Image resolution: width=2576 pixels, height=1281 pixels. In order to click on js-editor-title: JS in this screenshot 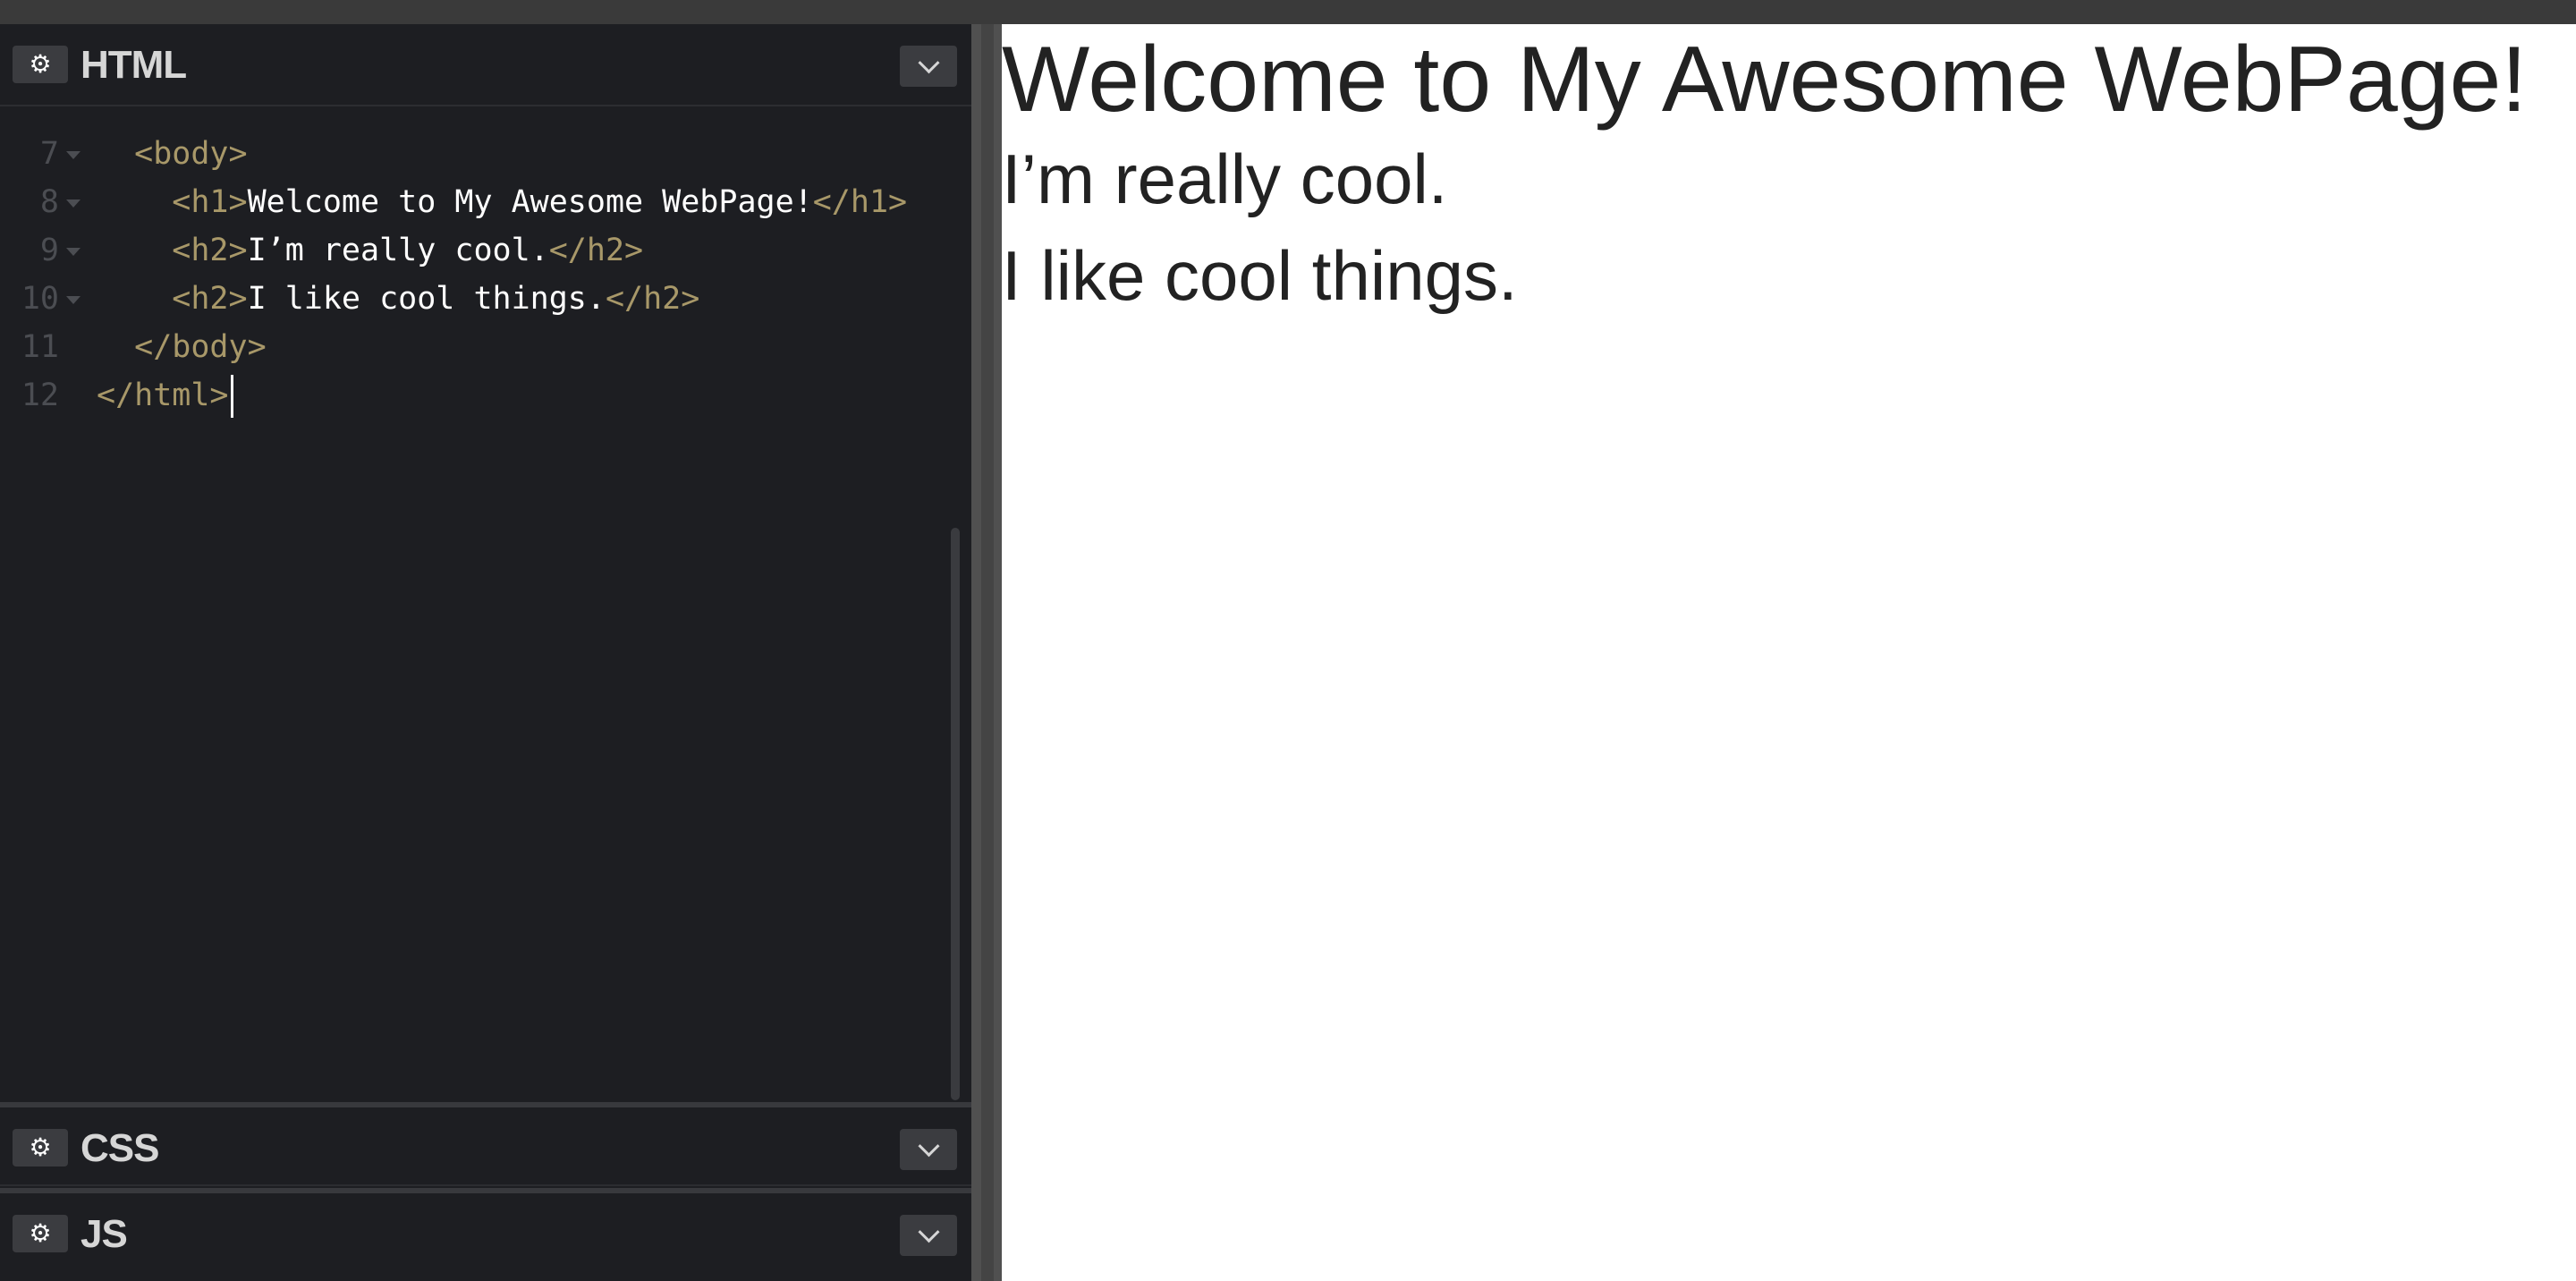, I will do `click(104, 1234)`.